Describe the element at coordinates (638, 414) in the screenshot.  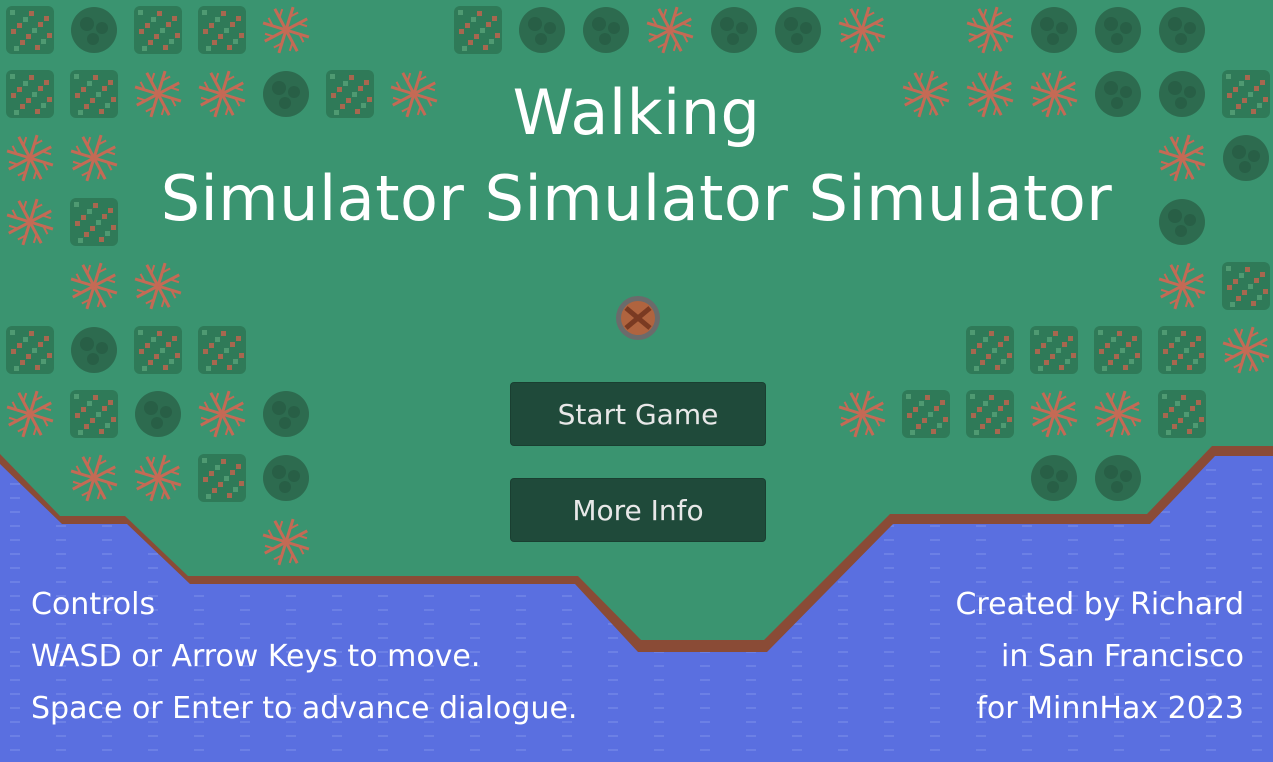
I see `start-game-button: Start Game` at that location.